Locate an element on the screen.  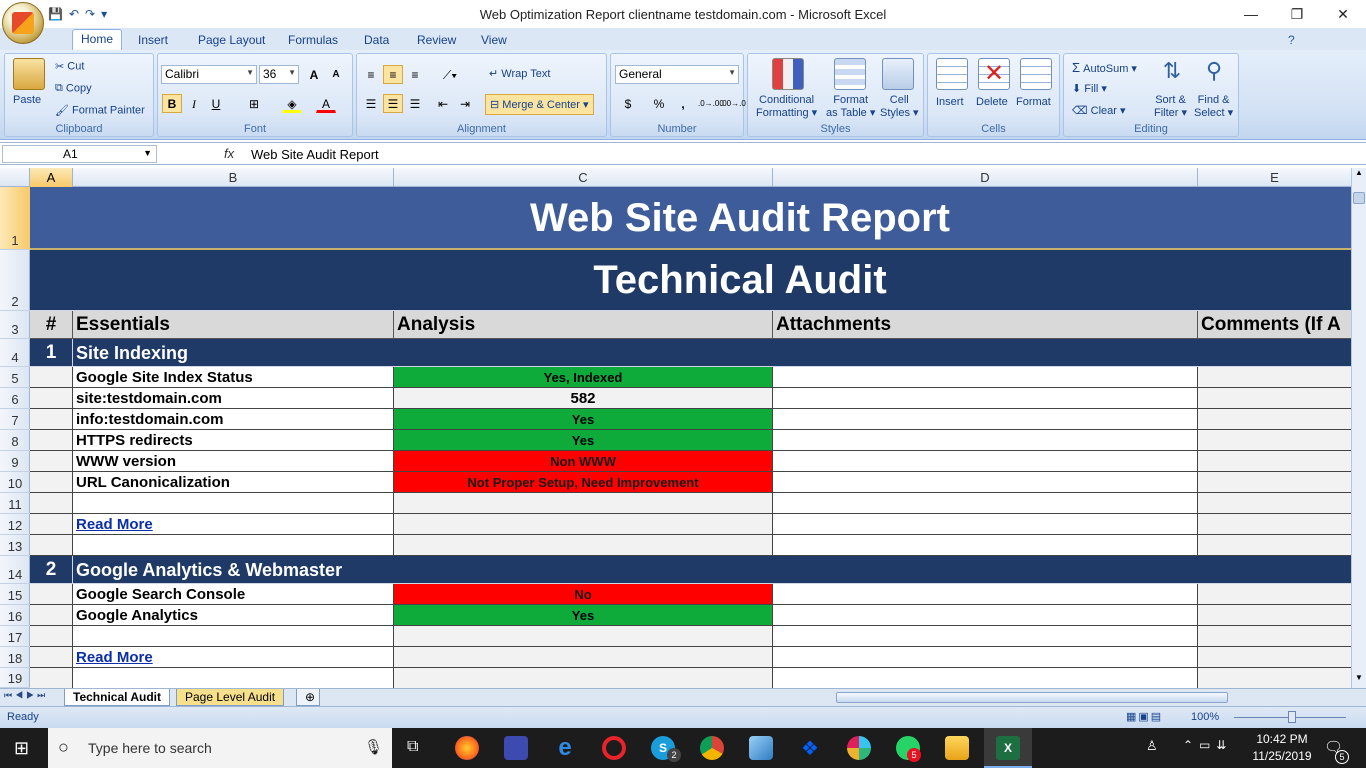
align-left-icon: ☰ is located at coordinates (371, 103).